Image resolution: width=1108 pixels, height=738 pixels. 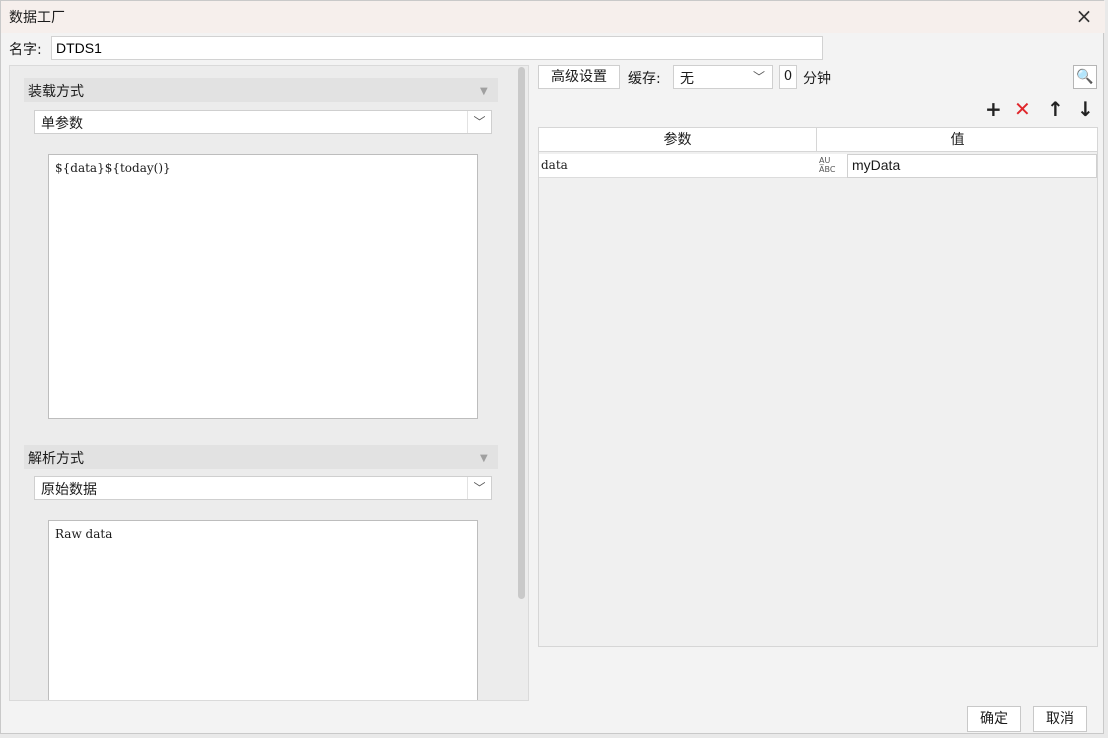 What do you see at coordinates (69, 490) in the screenshot?
I see `parse-mode-value: 原始数据` at bounding box center [69, 490].